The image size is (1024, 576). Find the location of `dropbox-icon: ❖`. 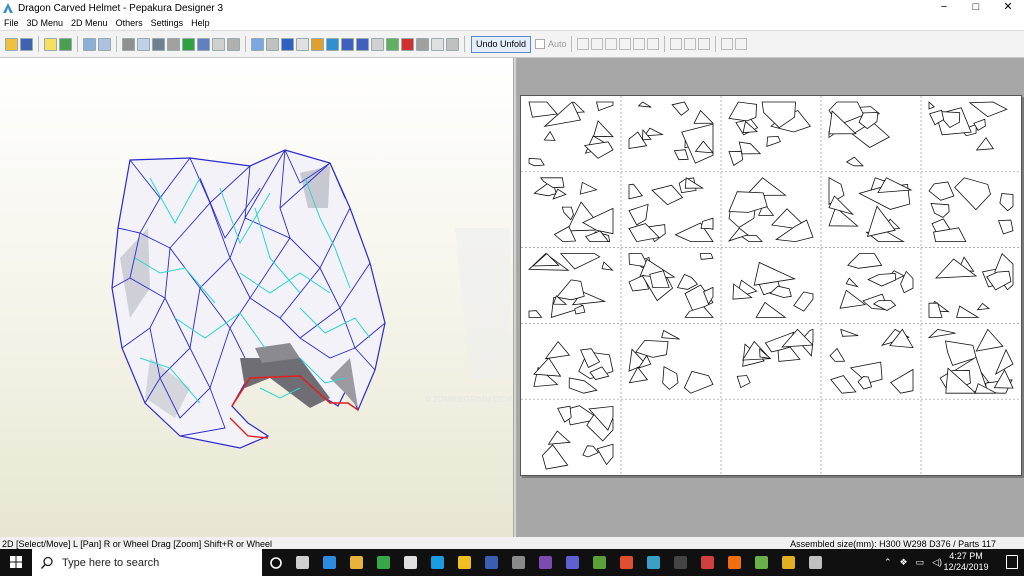

dropbox-icon: ❖ is located at coordinates (904, 562).